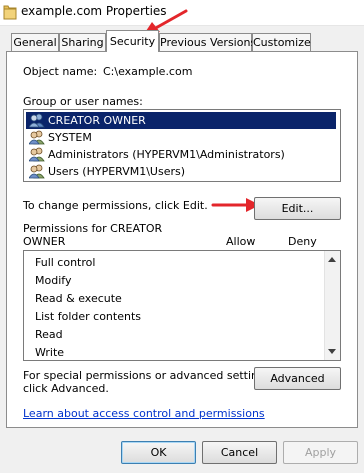 The image size is (364, 473). Describe the element at coordinates (97, 120) in the screenshot. I see `group-item-label: CREATOR OWNER` at that location.